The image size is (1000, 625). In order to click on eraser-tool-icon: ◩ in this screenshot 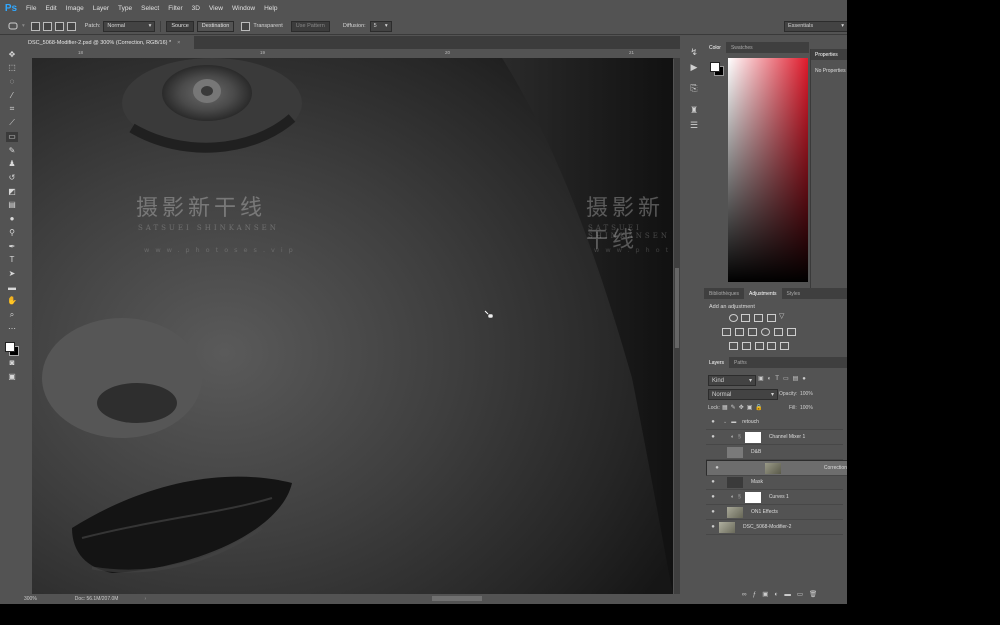, I will do `click(12, 192)`.